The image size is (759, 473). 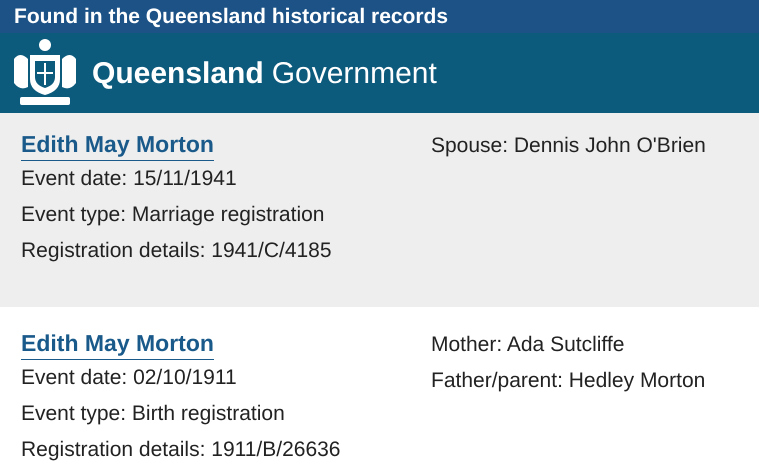 I want to click on record-detail: Event date: 02/10/1911, so click(x=129, y=378).